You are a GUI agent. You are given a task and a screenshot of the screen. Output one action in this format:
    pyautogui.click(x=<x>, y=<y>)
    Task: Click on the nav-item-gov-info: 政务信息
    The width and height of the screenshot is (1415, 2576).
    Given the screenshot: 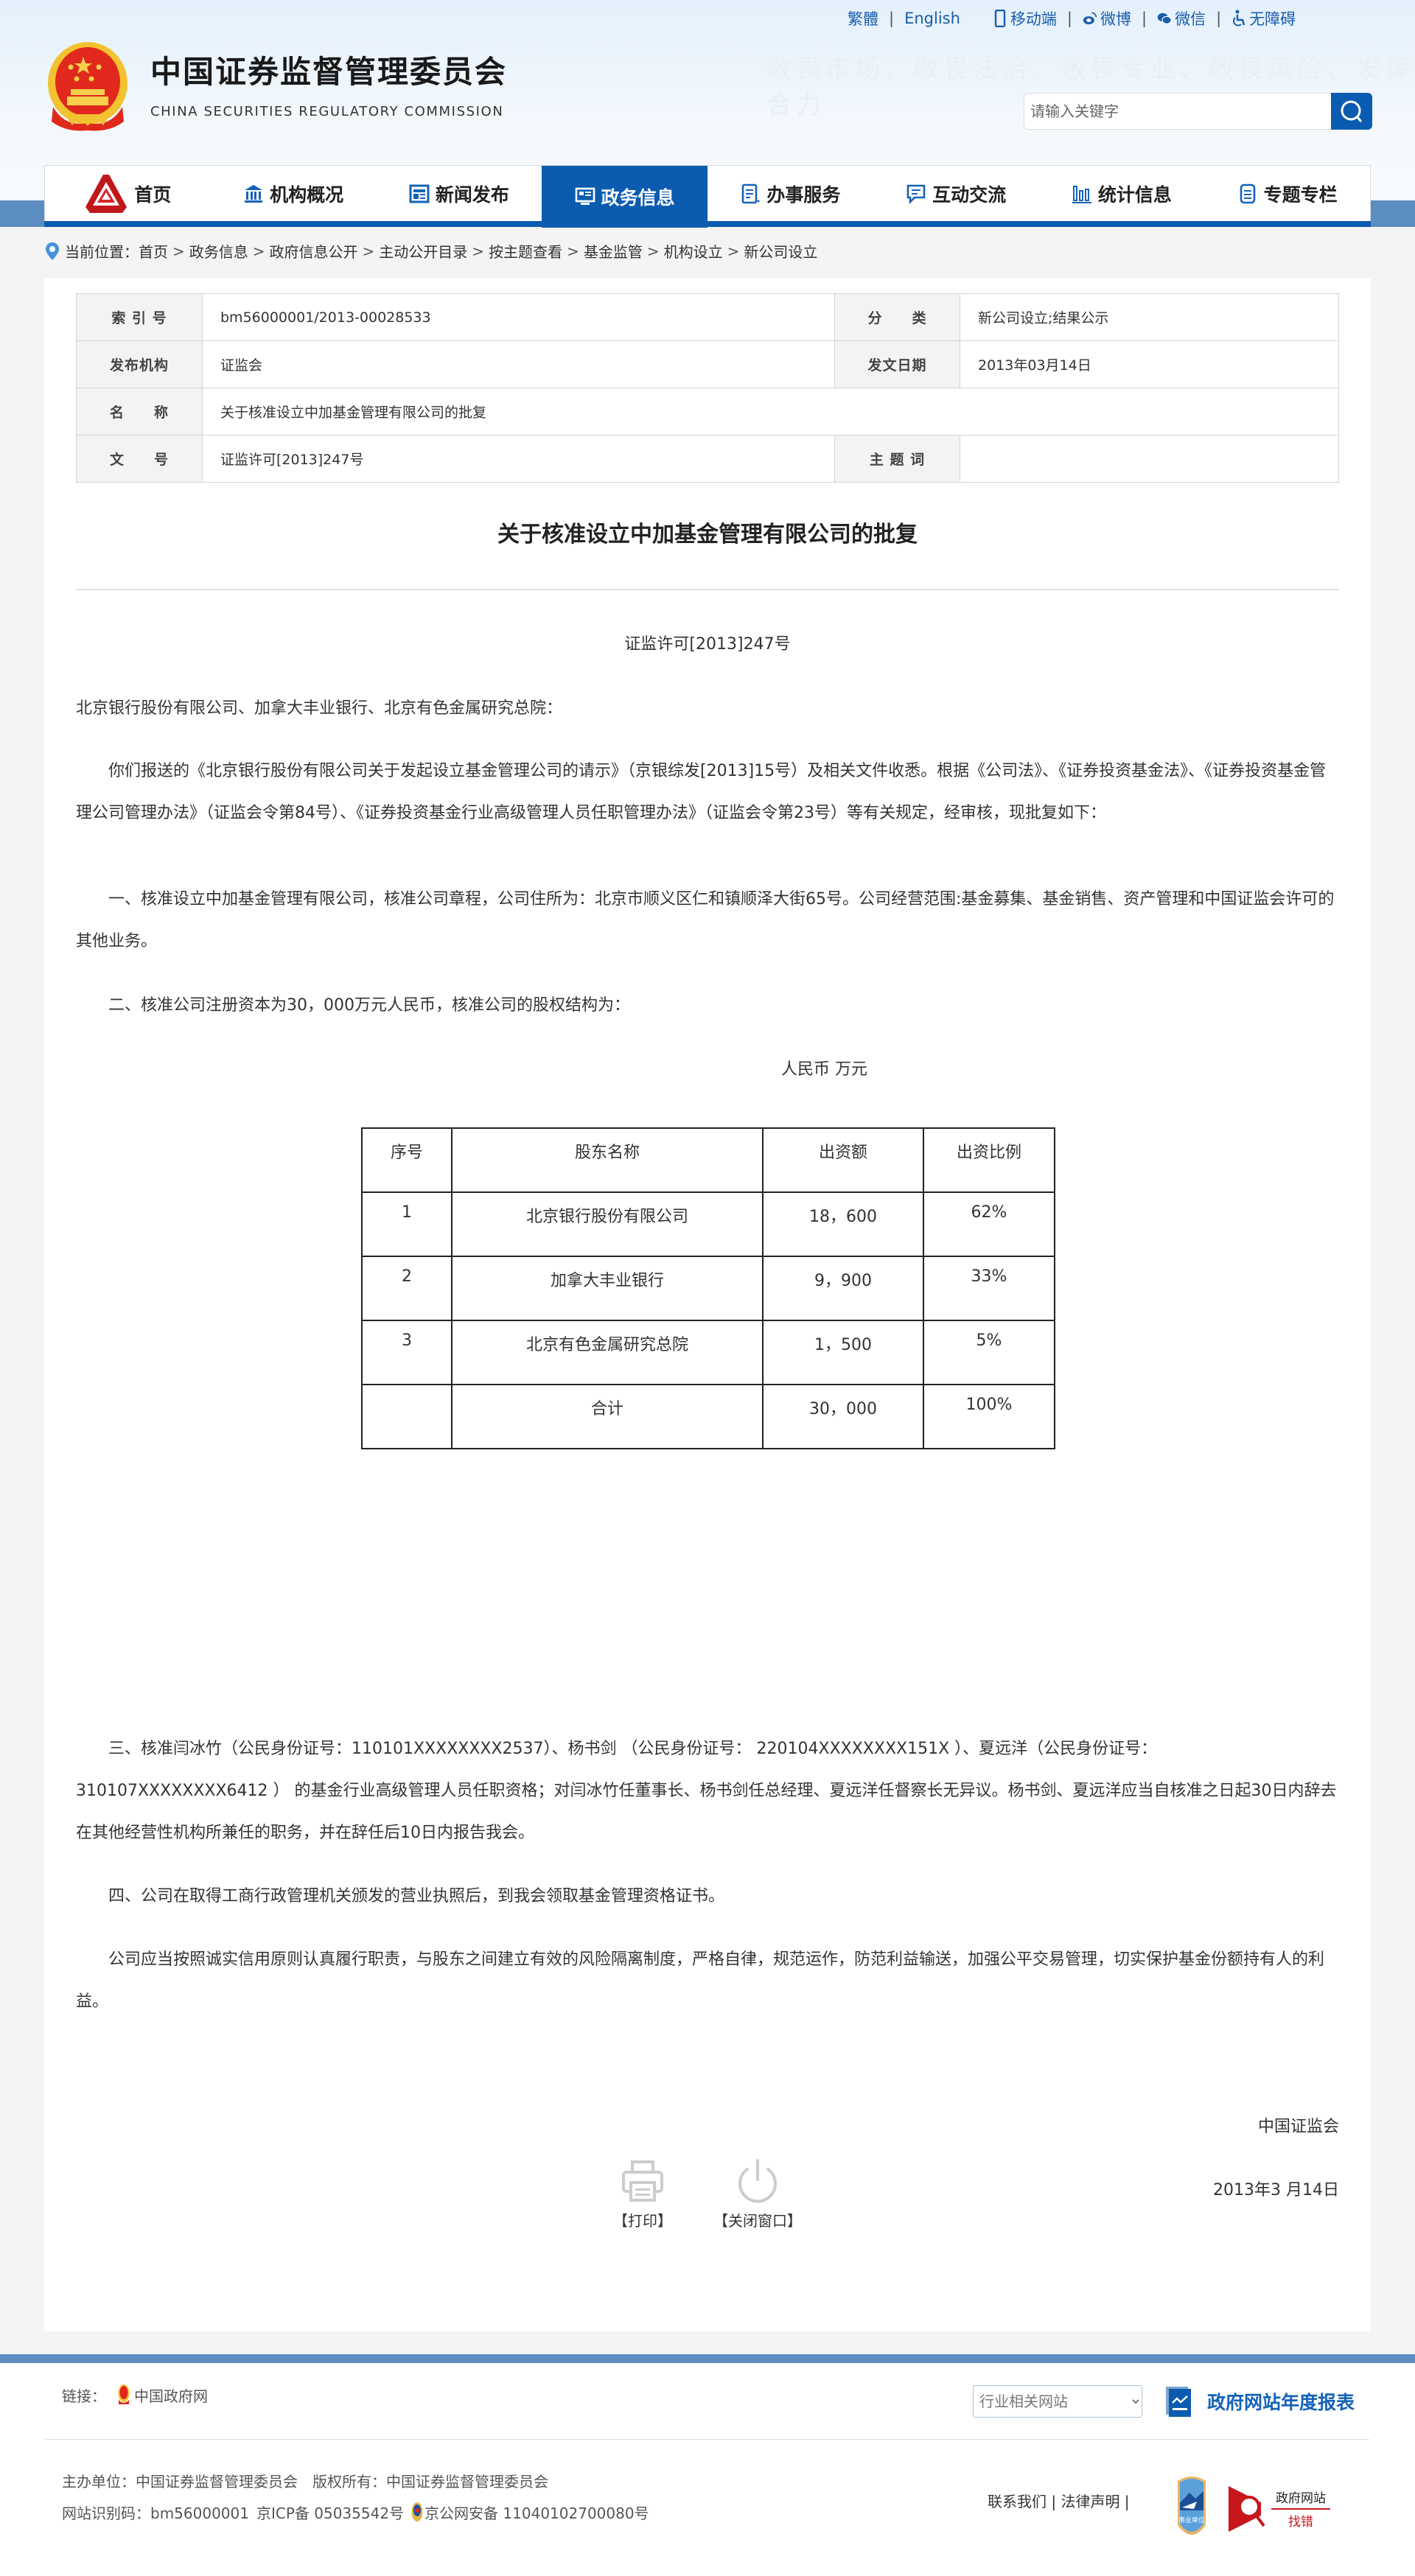 What is the action you would take?
    pyautogui.click(x=625, y=197)
    